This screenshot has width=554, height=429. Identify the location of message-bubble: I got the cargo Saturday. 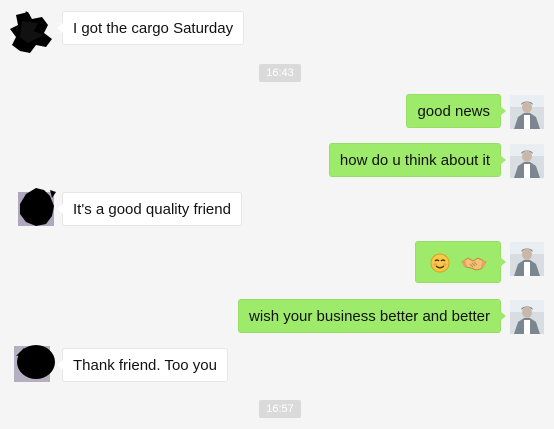
(150, 28).